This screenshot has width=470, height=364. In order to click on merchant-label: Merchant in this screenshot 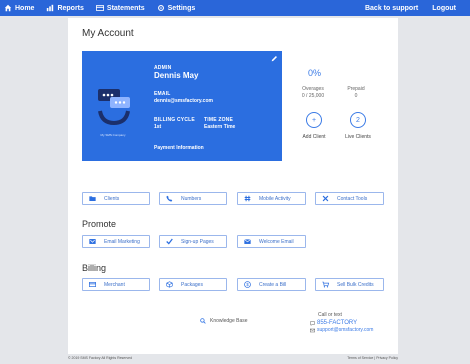, I will do `click(114, 284)`.